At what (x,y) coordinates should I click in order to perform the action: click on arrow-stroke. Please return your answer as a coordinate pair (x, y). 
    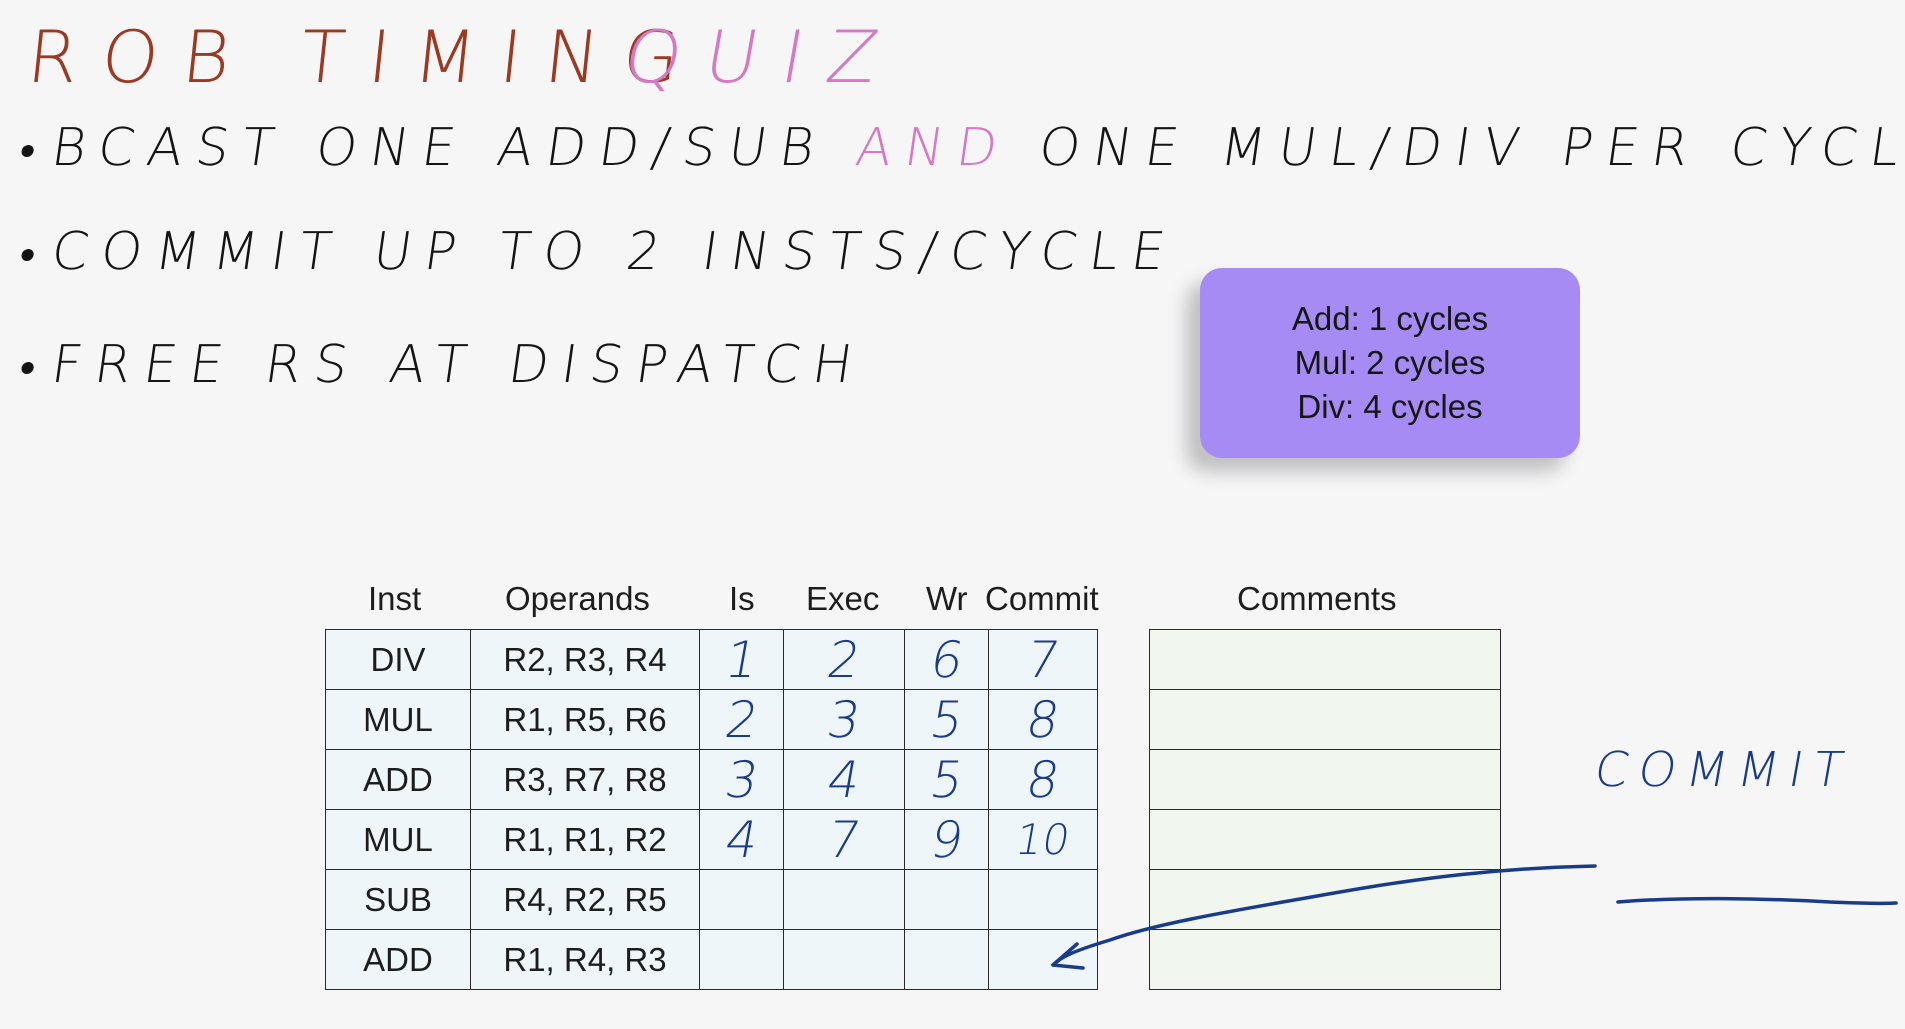
    Looking at the image, I should click on (1324, 915).